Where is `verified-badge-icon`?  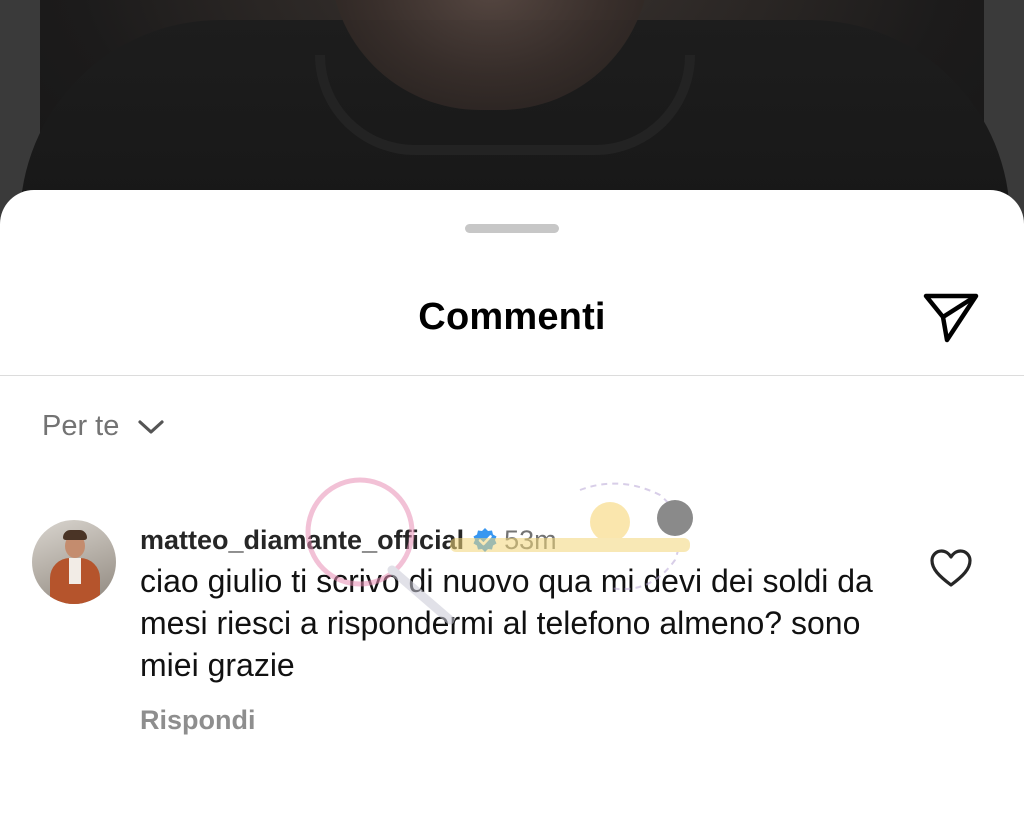
verified-badge-icon is located at coordinates (485, 540).